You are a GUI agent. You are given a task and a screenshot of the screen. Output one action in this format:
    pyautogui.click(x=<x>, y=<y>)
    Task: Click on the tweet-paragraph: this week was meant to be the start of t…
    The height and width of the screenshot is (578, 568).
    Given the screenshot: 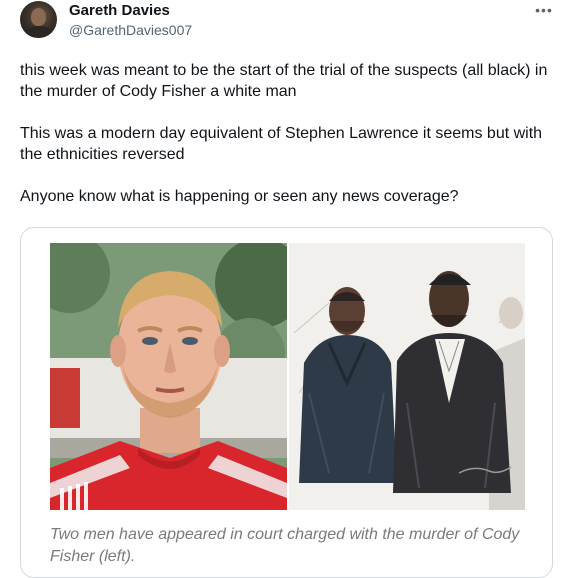 What is the action you would take?
    pyautogui.click(x=284, y=81)
    